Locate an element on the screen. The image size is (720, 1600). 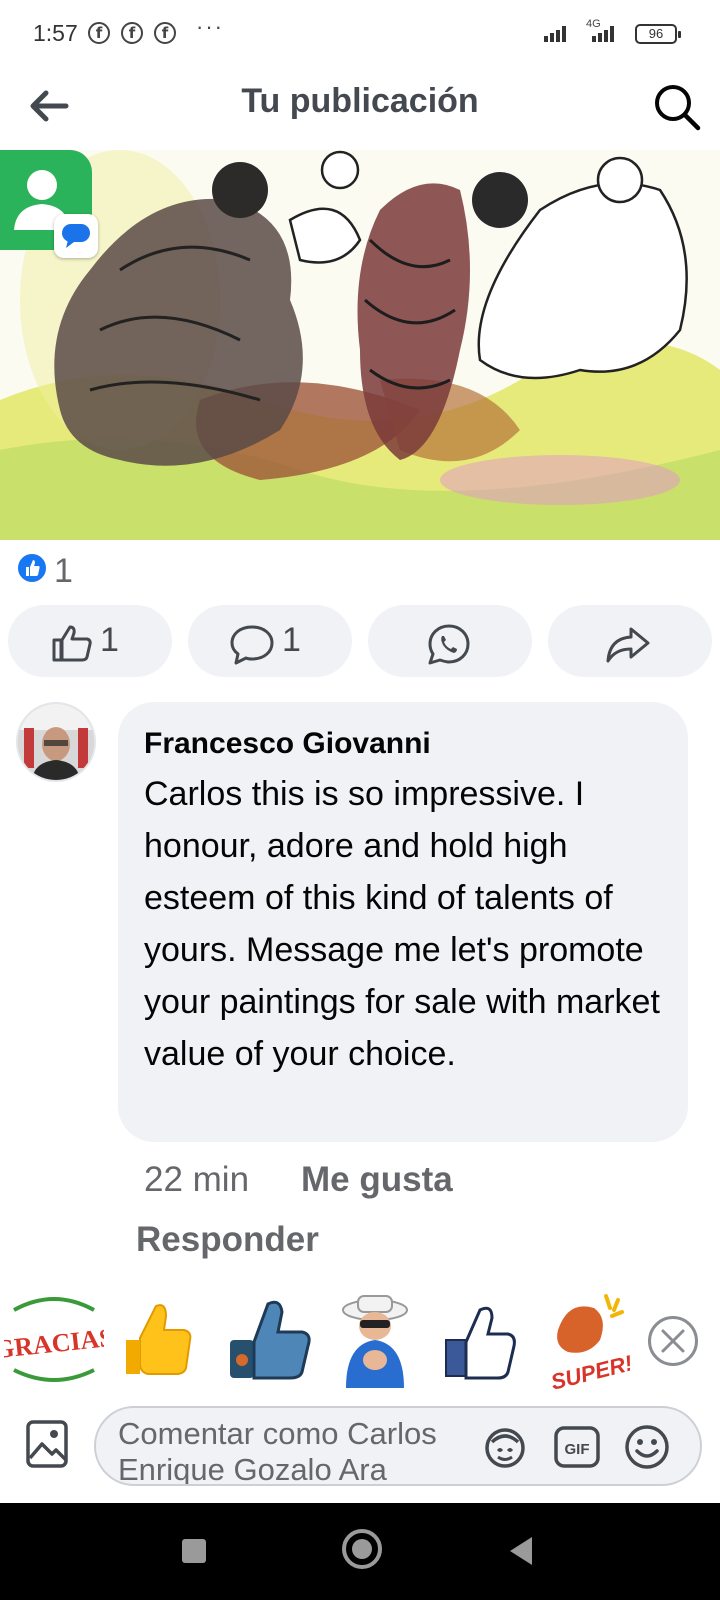
whatsapp-share-button is located at coordinates (450, 641).